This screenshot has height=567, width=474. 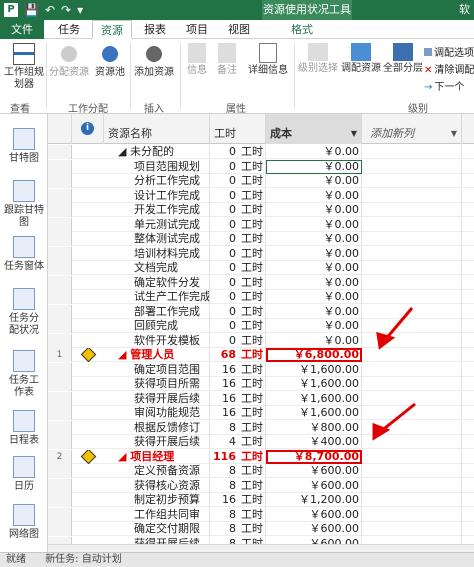 What do you see at coordinates (449, 51) in the screenshot?
I see `leveling-options-button: 调配选项` at bounding box center [449, 51].